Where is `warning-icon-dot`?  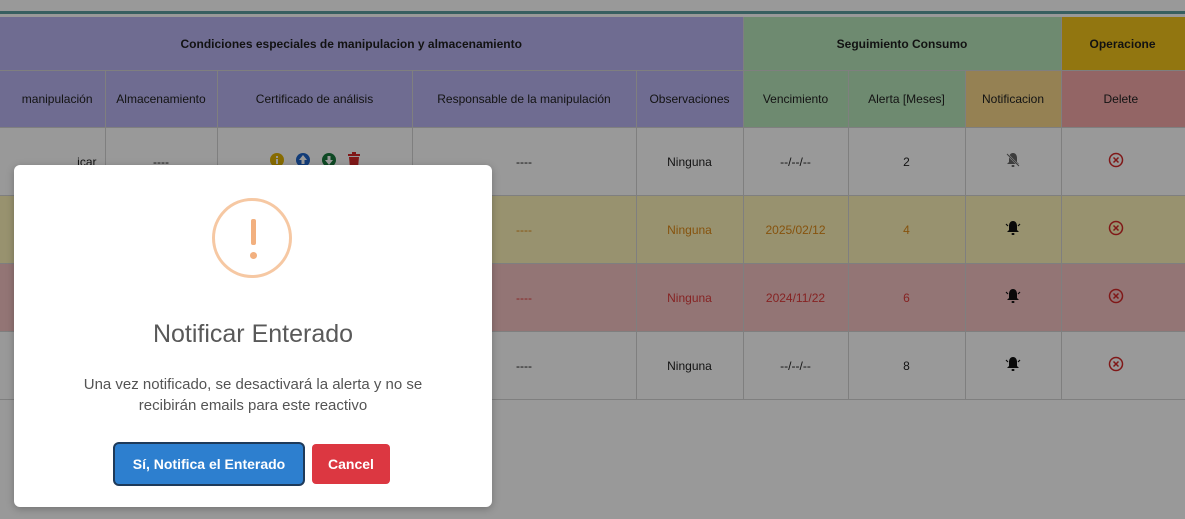
warning-icon-dot is located at coordinates (253, 255).